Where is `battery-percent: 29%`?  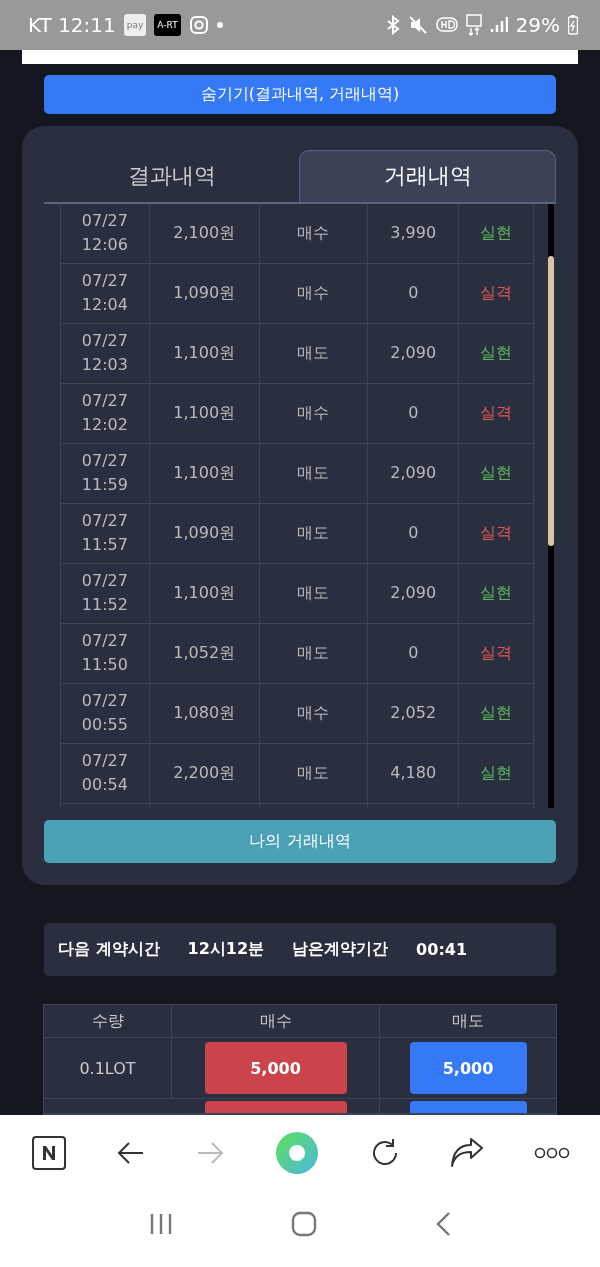 battery-percent: 29% is located at coordinates (537, 25).